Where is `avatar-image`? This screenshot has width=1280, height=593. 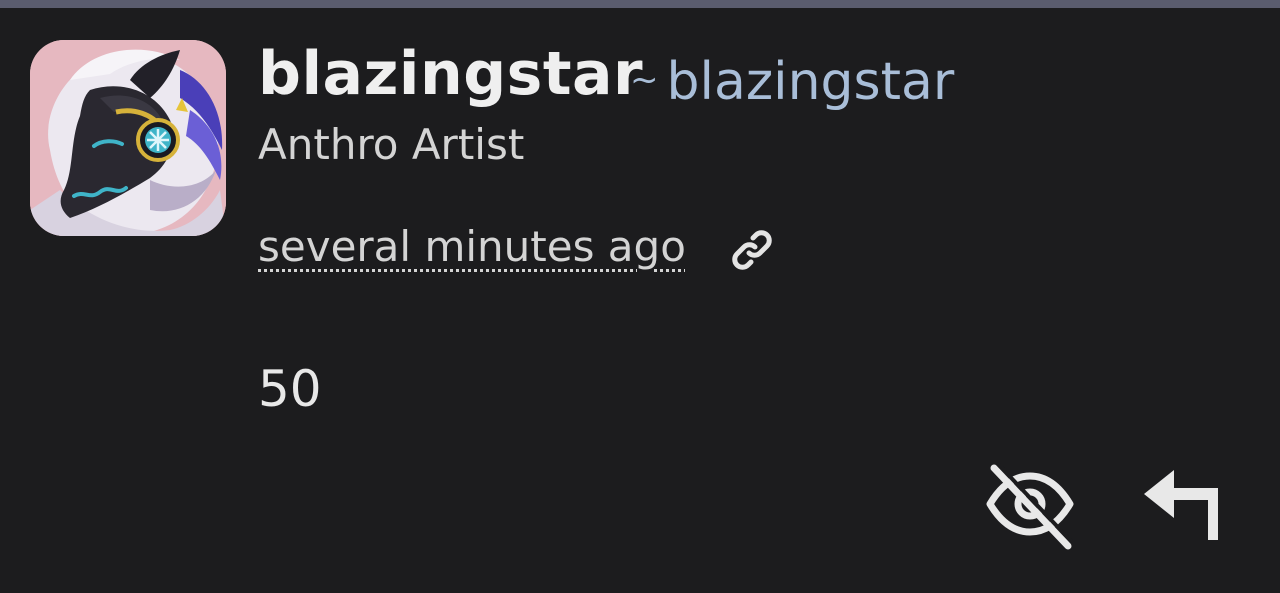
avatar-image is located at coordinates (128, 138).